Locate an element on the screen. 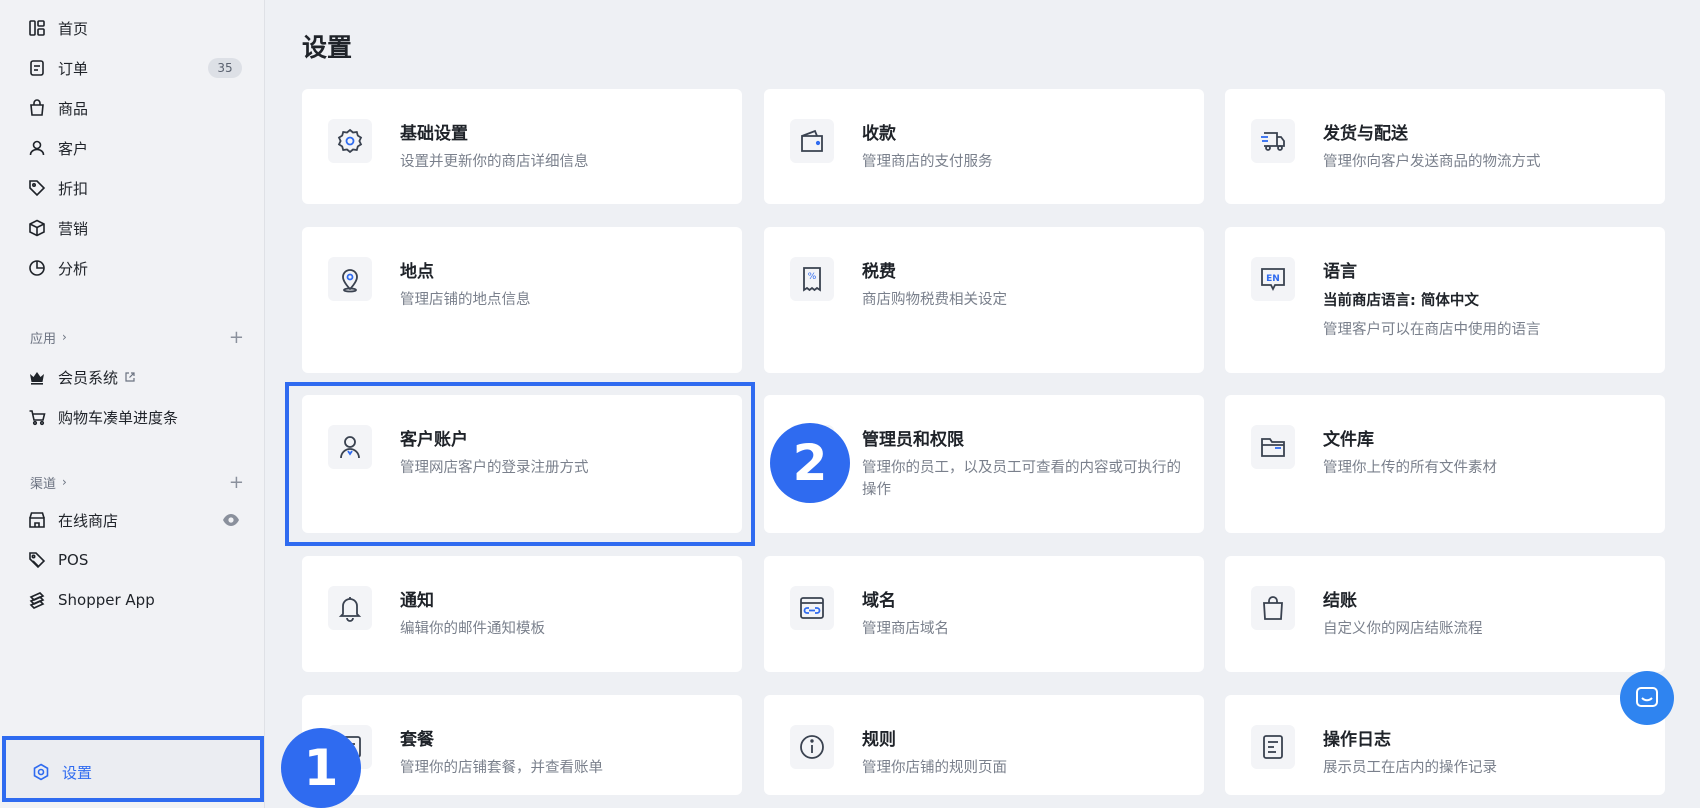 The image size is (1700, 808). sidebar-item-label: 购物车凑单进度条 is located at coordinates (118, 417).